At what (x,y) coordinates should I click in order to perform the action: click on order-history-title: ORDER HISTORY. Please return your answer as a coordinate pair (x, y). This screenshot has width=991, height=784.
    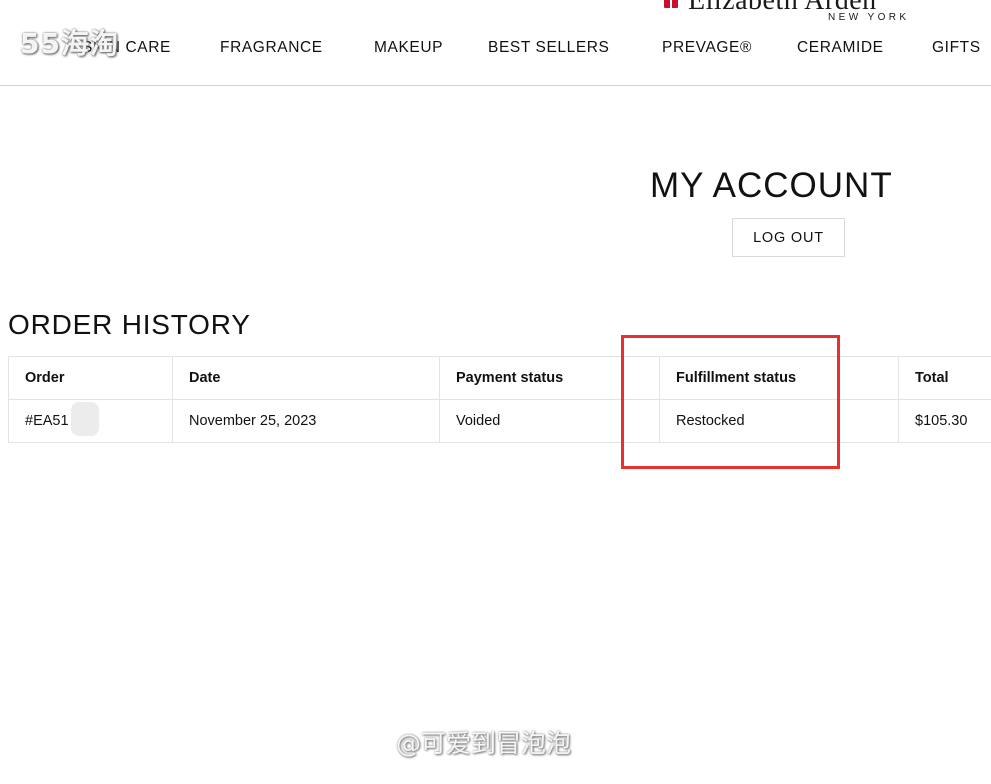
    Looking at the image, I should click on (129, 324).